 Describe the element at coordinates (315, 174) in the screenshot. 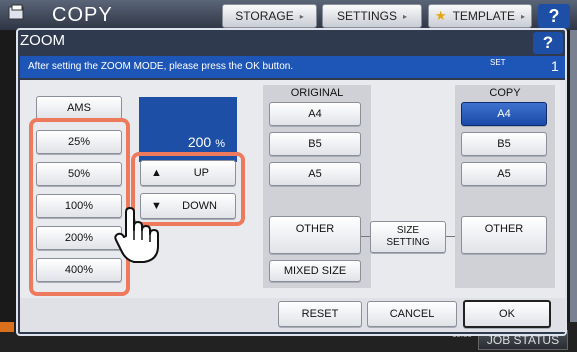

I see `original-size-a5: A5` at that location.